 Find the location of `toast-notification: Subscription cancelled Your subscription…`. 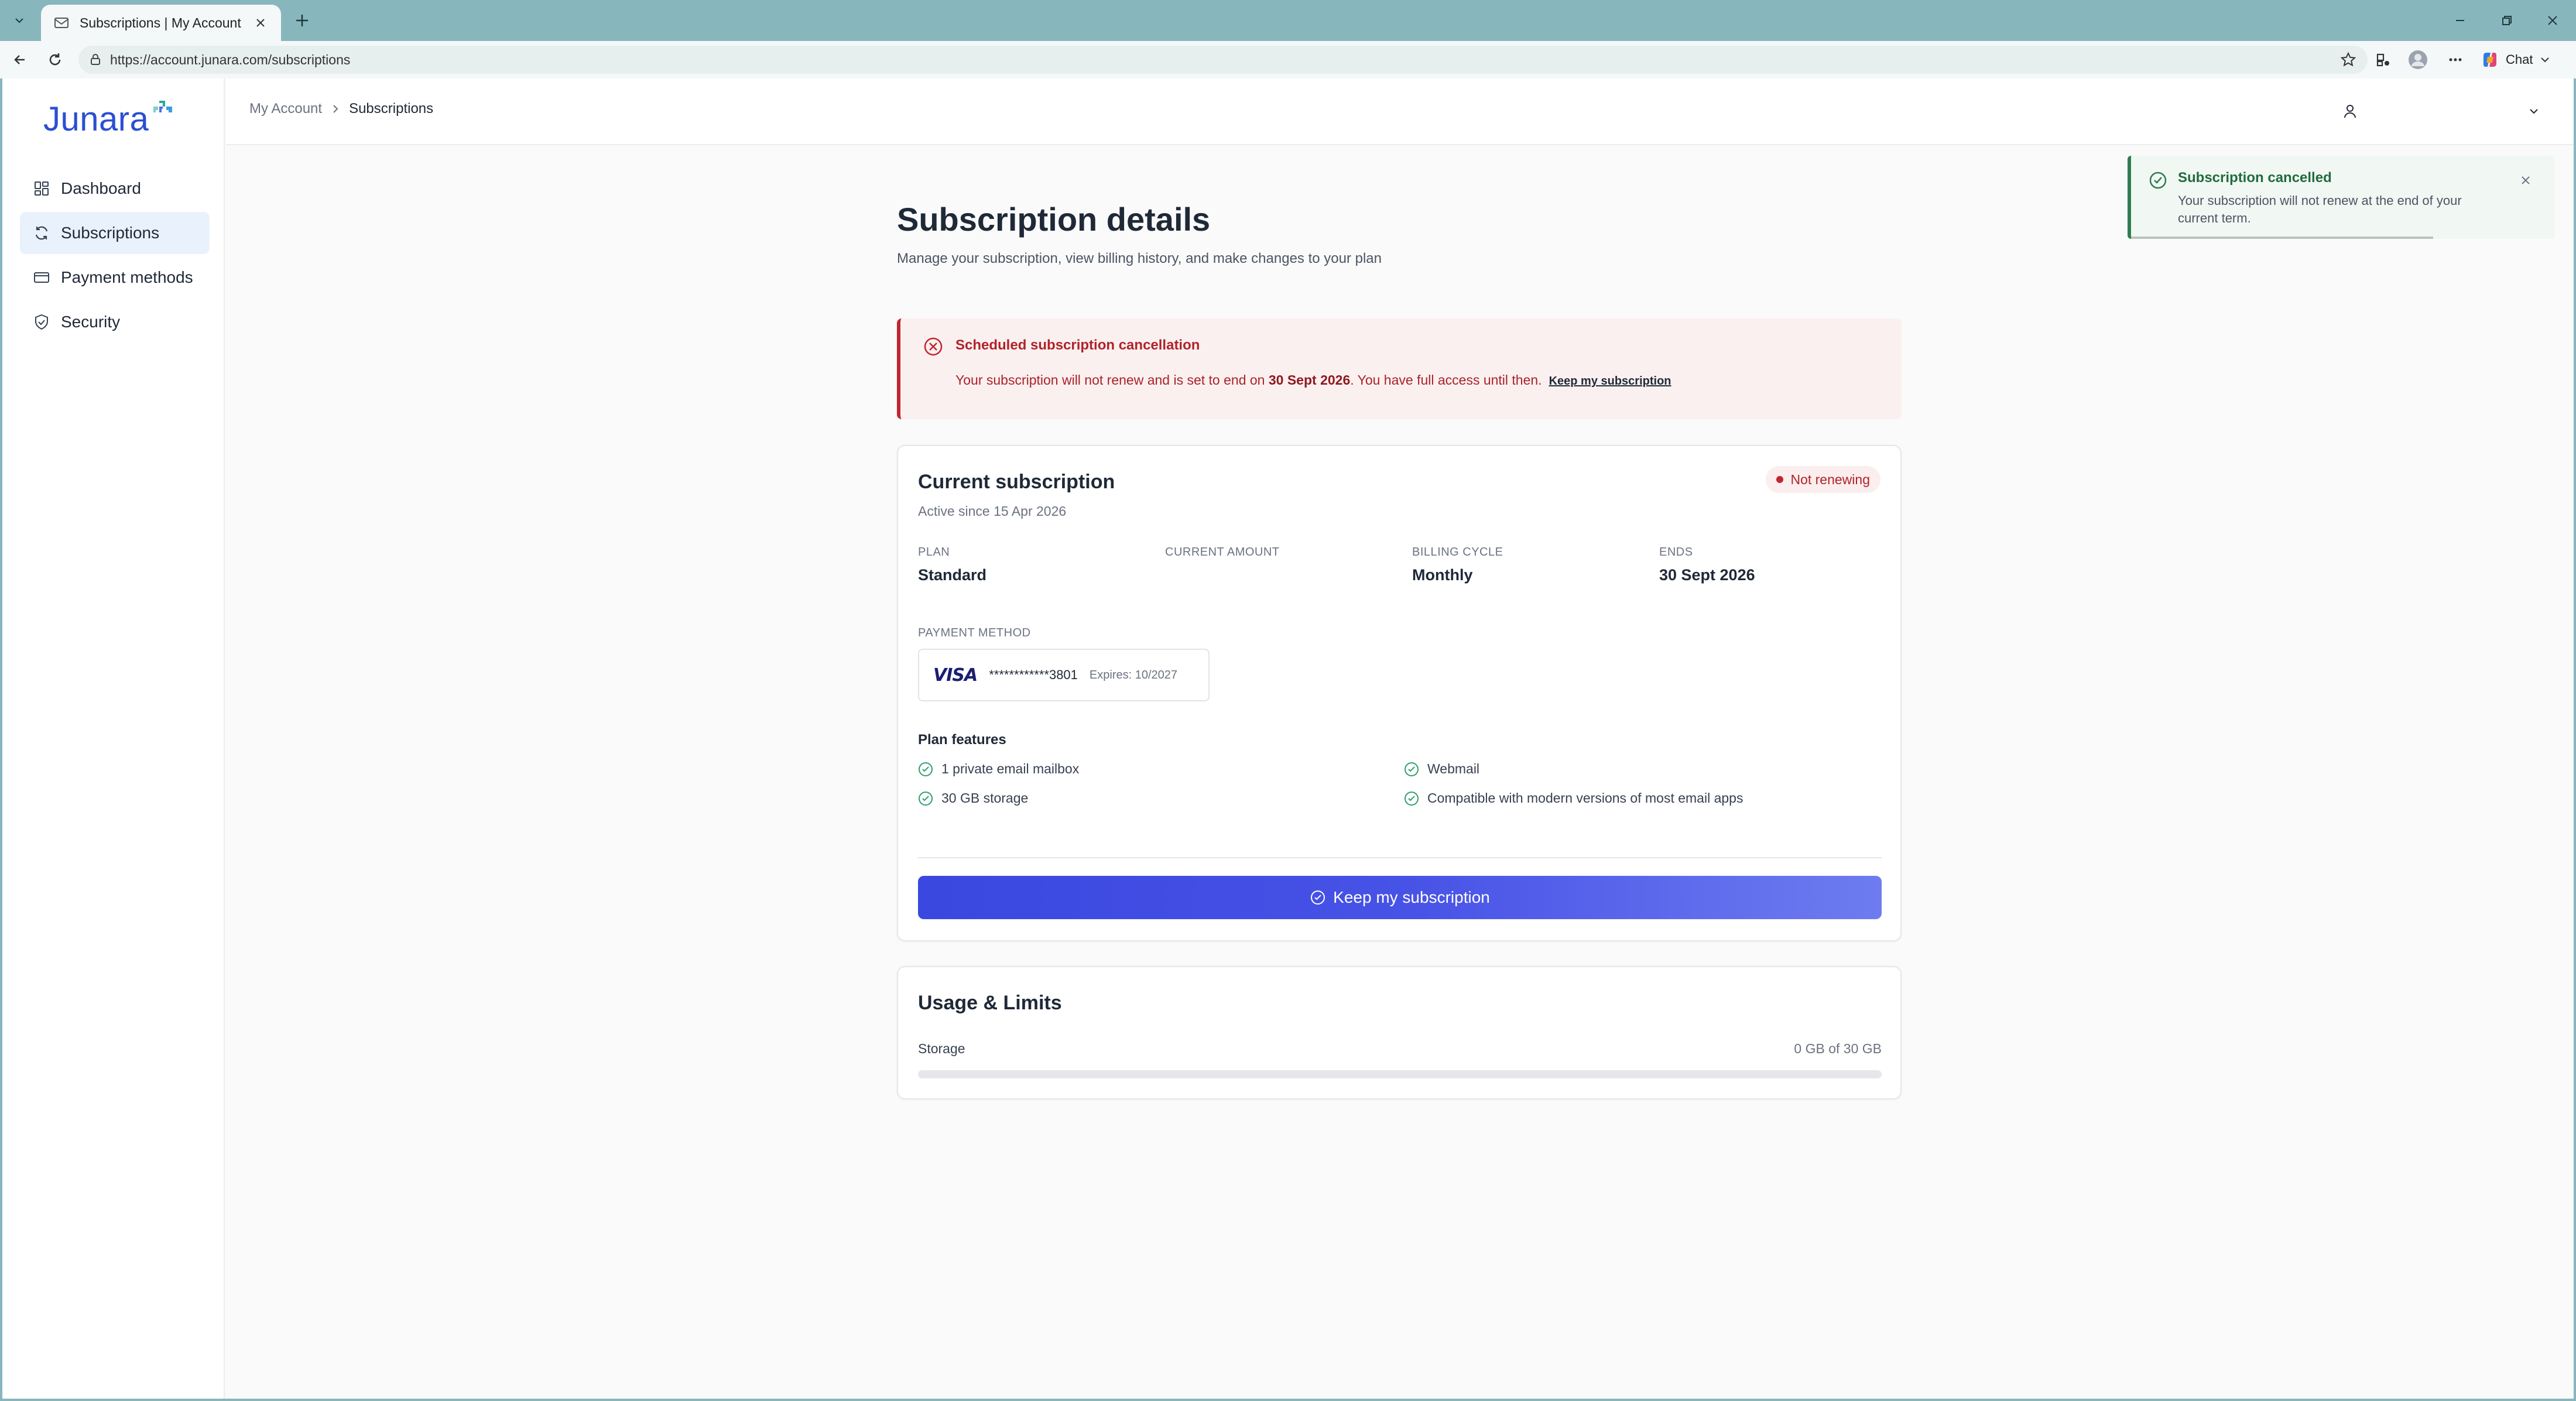

toast-notification: Subscription cancelled Your subscription… is located at coordinates (2341, 197).